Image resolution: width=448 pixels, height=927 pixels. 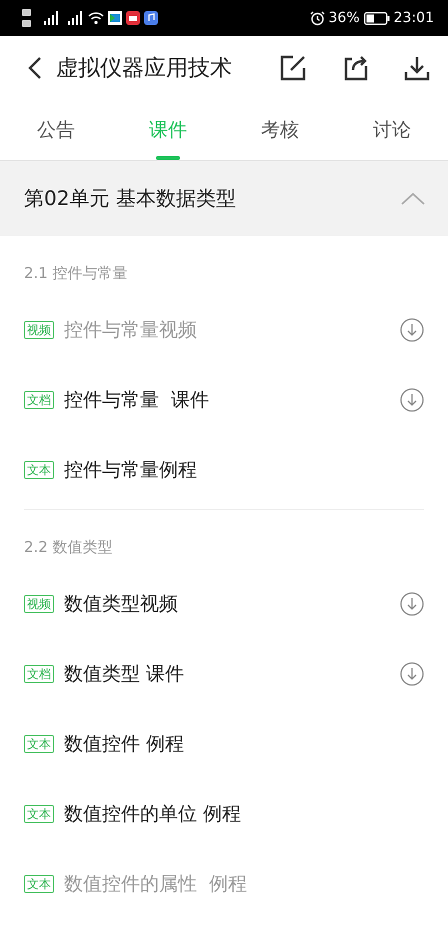 I want to click on lesson-title: 控件与常量例程, so click(x=244, y=470).